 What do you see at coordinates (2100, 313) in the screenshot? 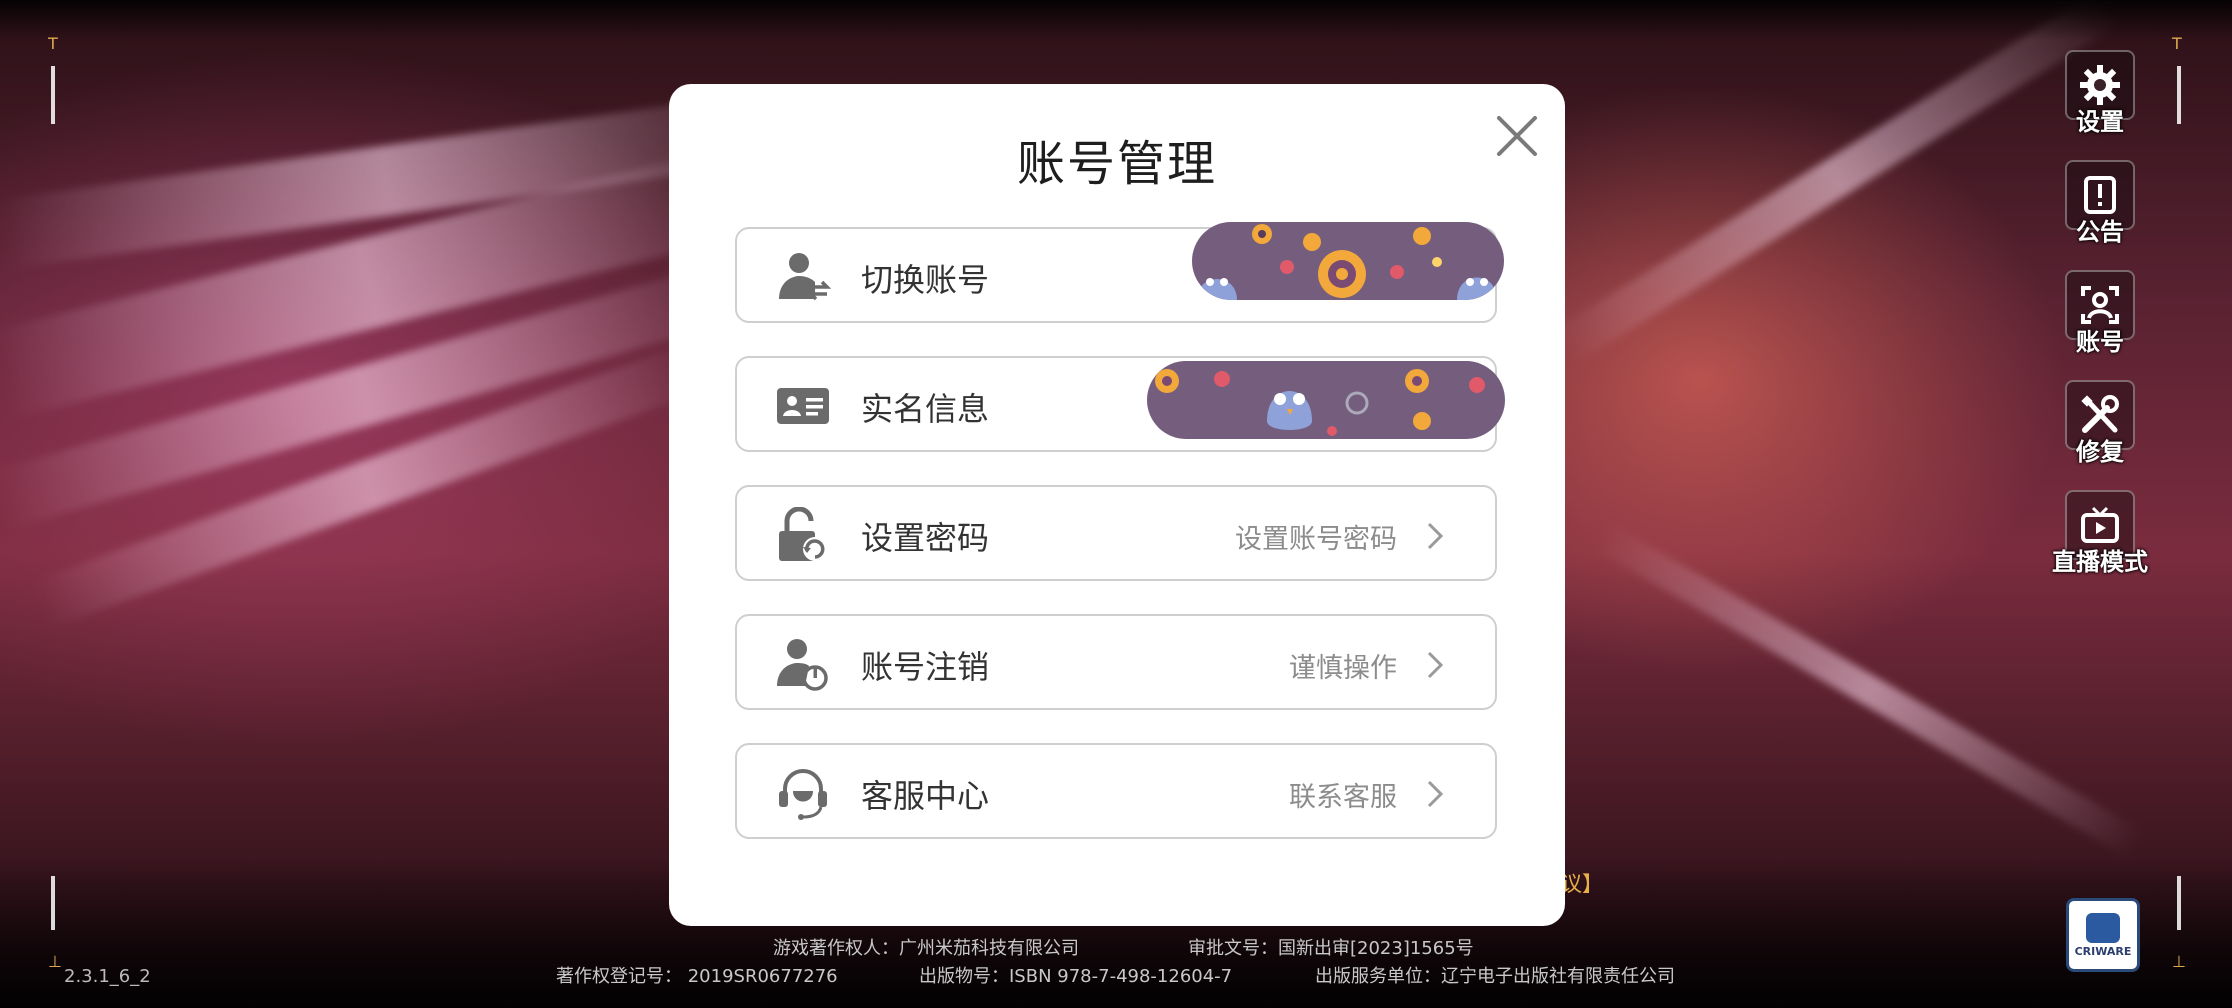
I see `sidebar-account-button: 账号` at bounding box center [2100, 313].